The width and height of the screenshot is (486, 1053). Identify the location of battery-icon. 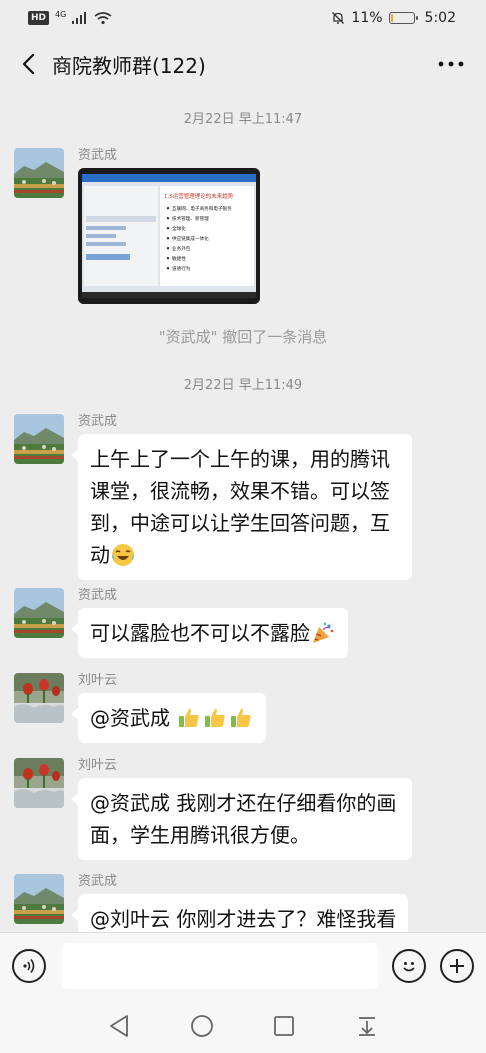
(403, 18).